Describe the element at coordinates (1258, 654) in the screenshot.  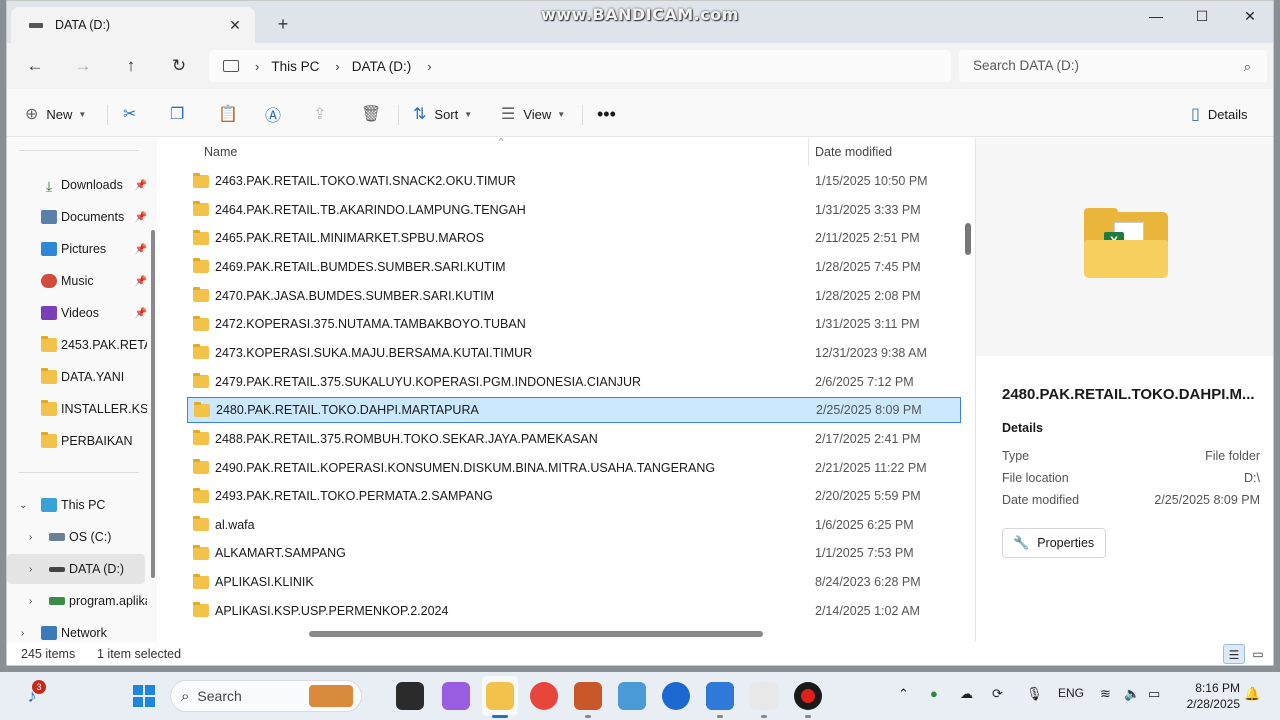
I see `tiles-view-toggle: ▭` at that location.